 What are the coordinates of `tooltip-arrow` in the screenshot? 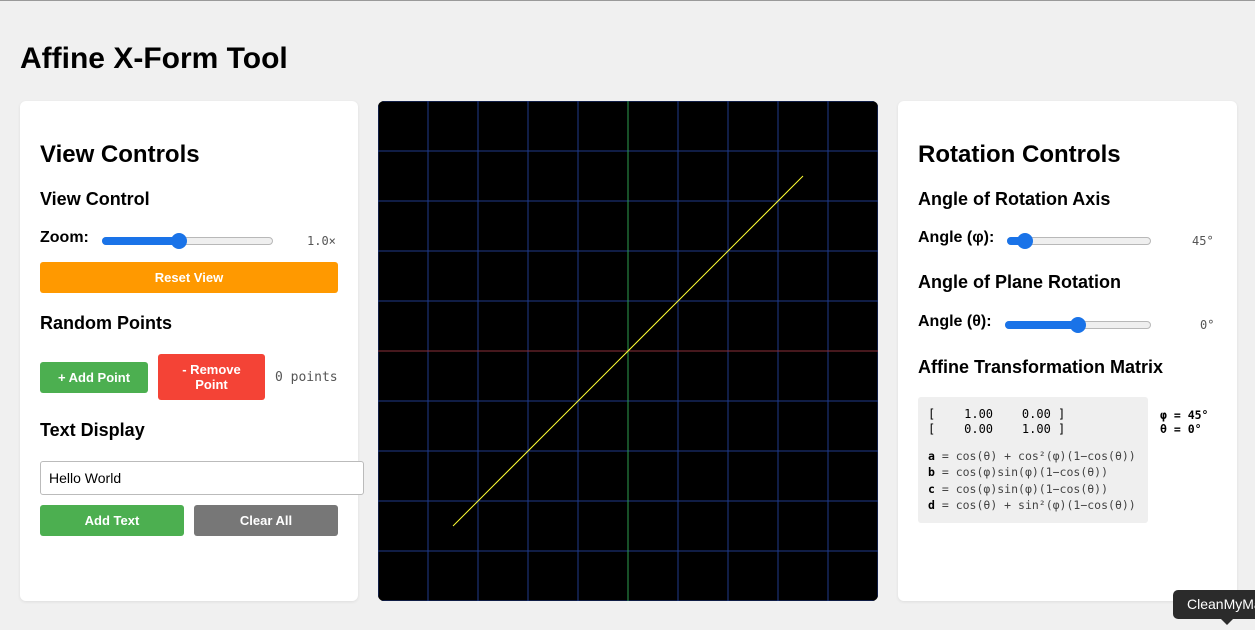 It's located at (1227, 622).